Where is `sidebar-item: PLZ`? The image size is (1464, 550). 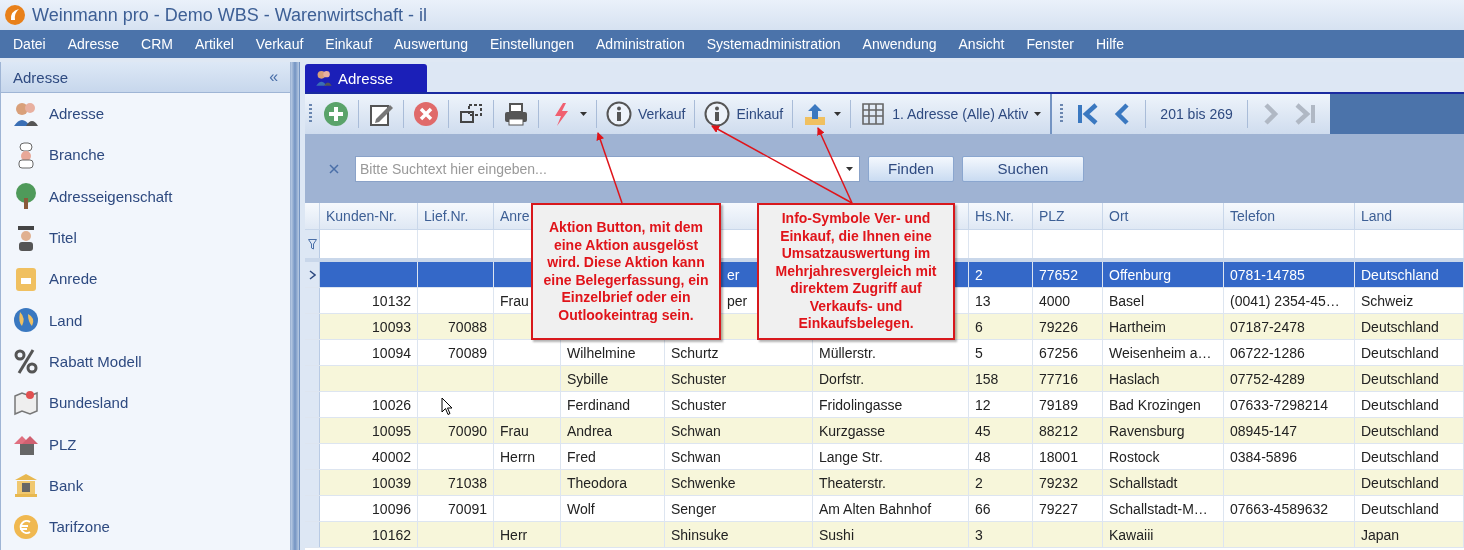 sidebar-item: PLZ is located at coordinates (63, 444).